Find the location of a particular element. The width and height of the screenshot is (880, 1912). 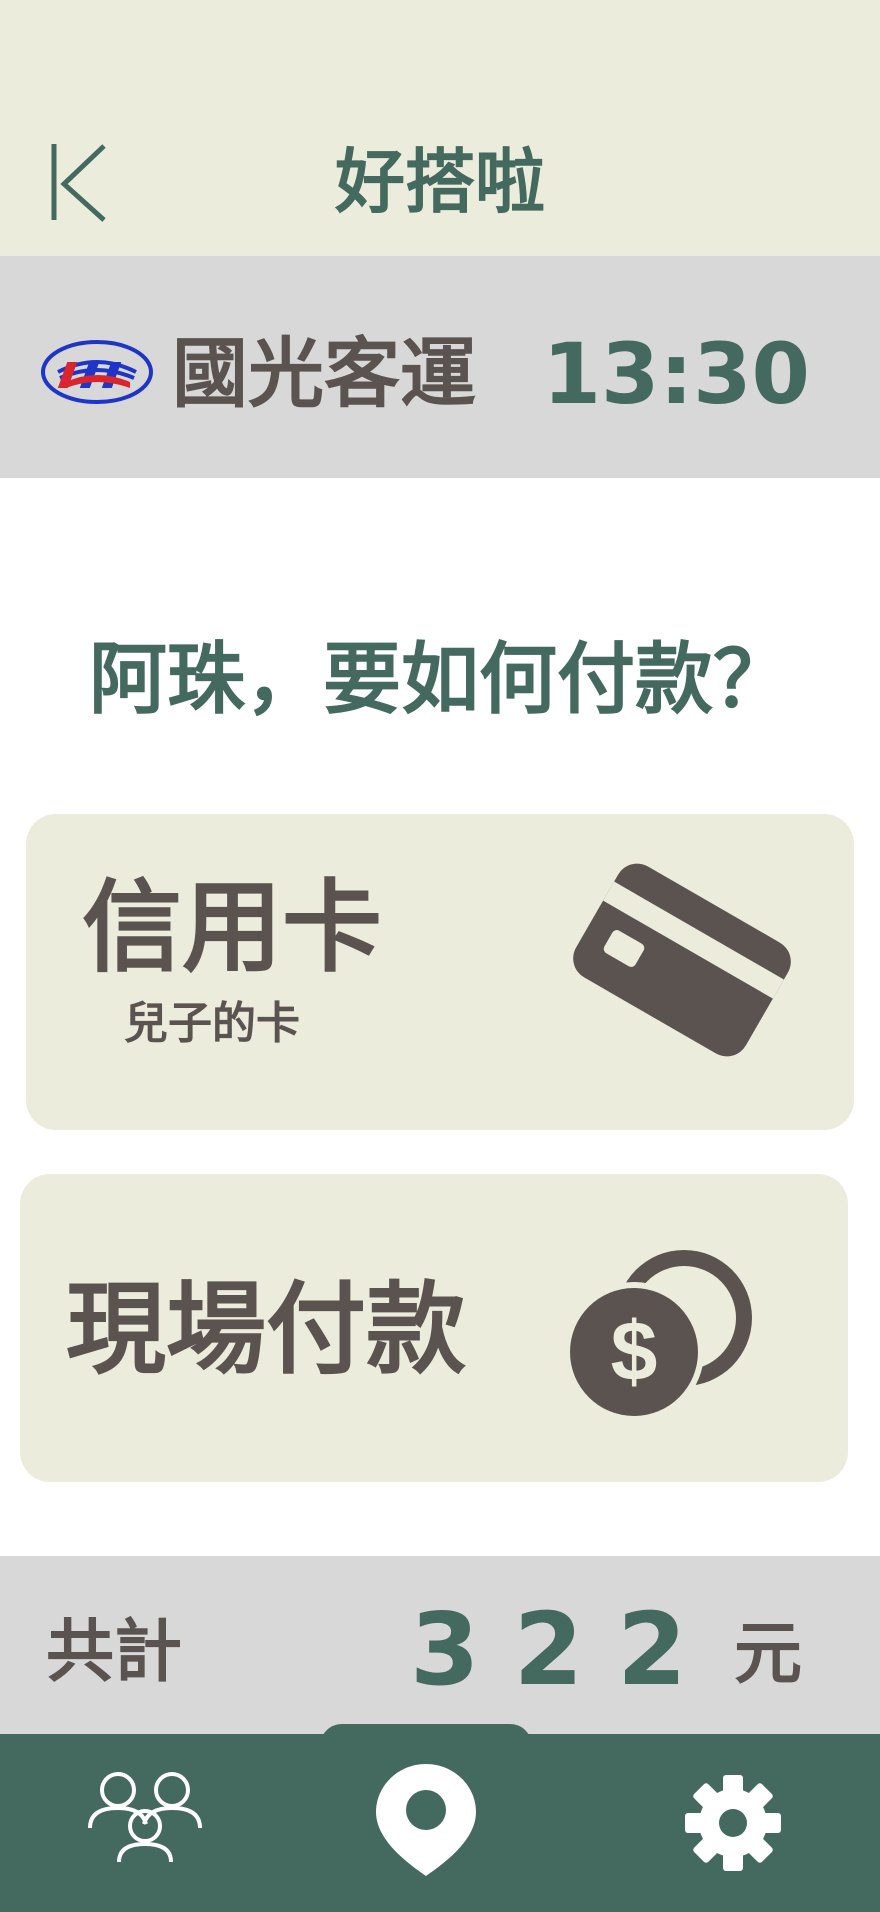

operator-name: 國光客運 is located at coordinates (324, 373).